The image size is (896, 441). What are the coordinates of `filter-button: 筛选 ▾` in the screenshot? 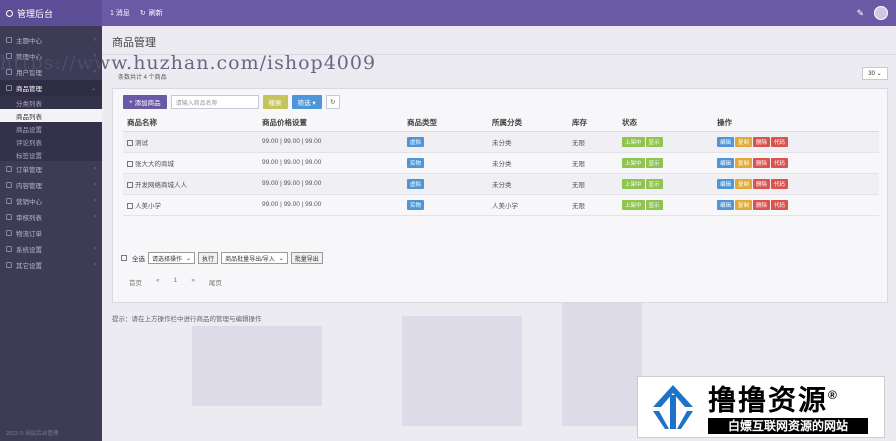 It's located at (306, 102).